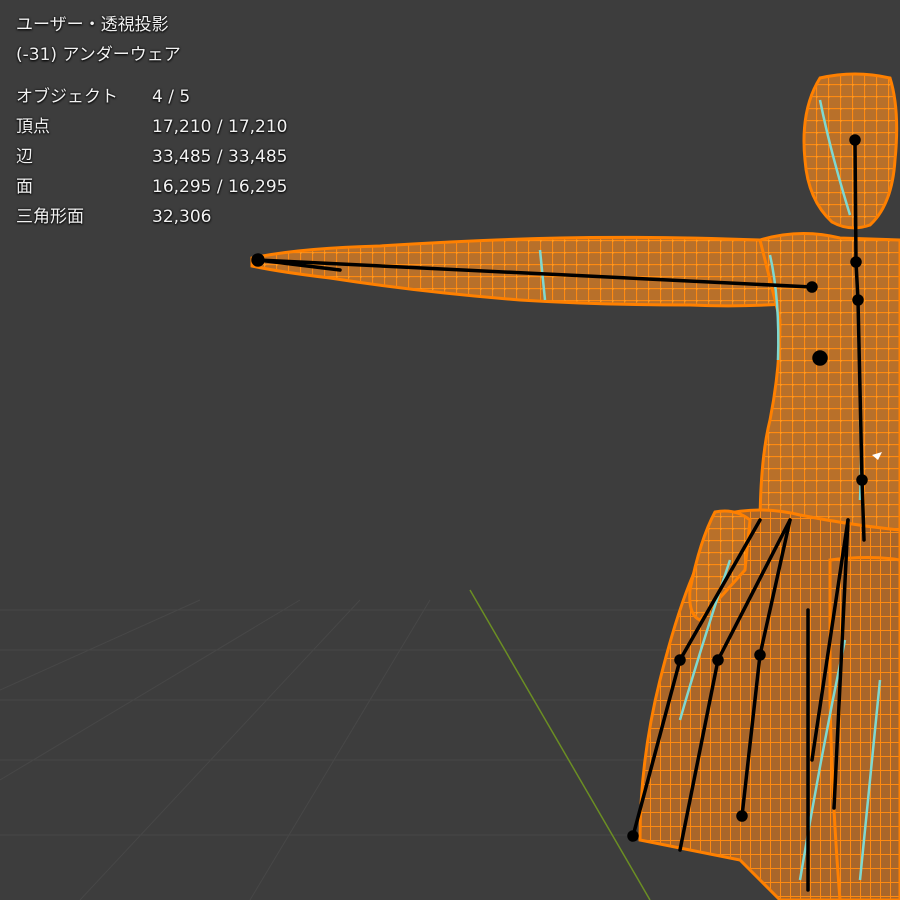 This screenshot has width=900, height=900. I want to click on y-axis-line, so click(560, 744).